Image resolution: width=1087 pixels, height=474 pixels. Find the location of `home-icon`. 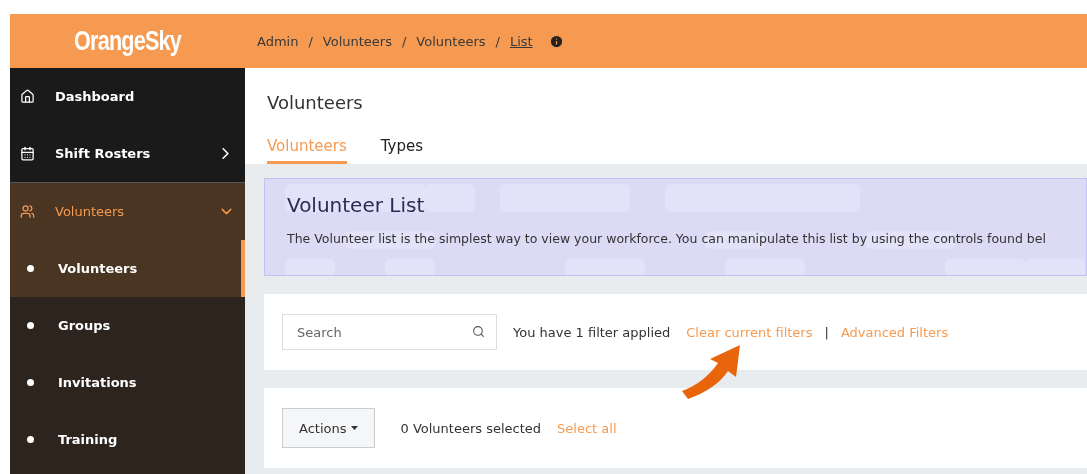

home-icon is located at coordinates (27, 96).